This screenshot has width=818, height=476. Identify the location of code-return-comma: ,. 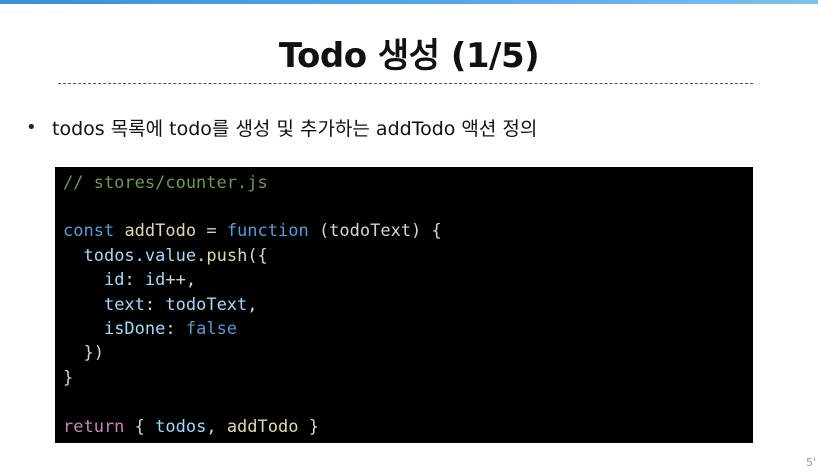
(216, 427).